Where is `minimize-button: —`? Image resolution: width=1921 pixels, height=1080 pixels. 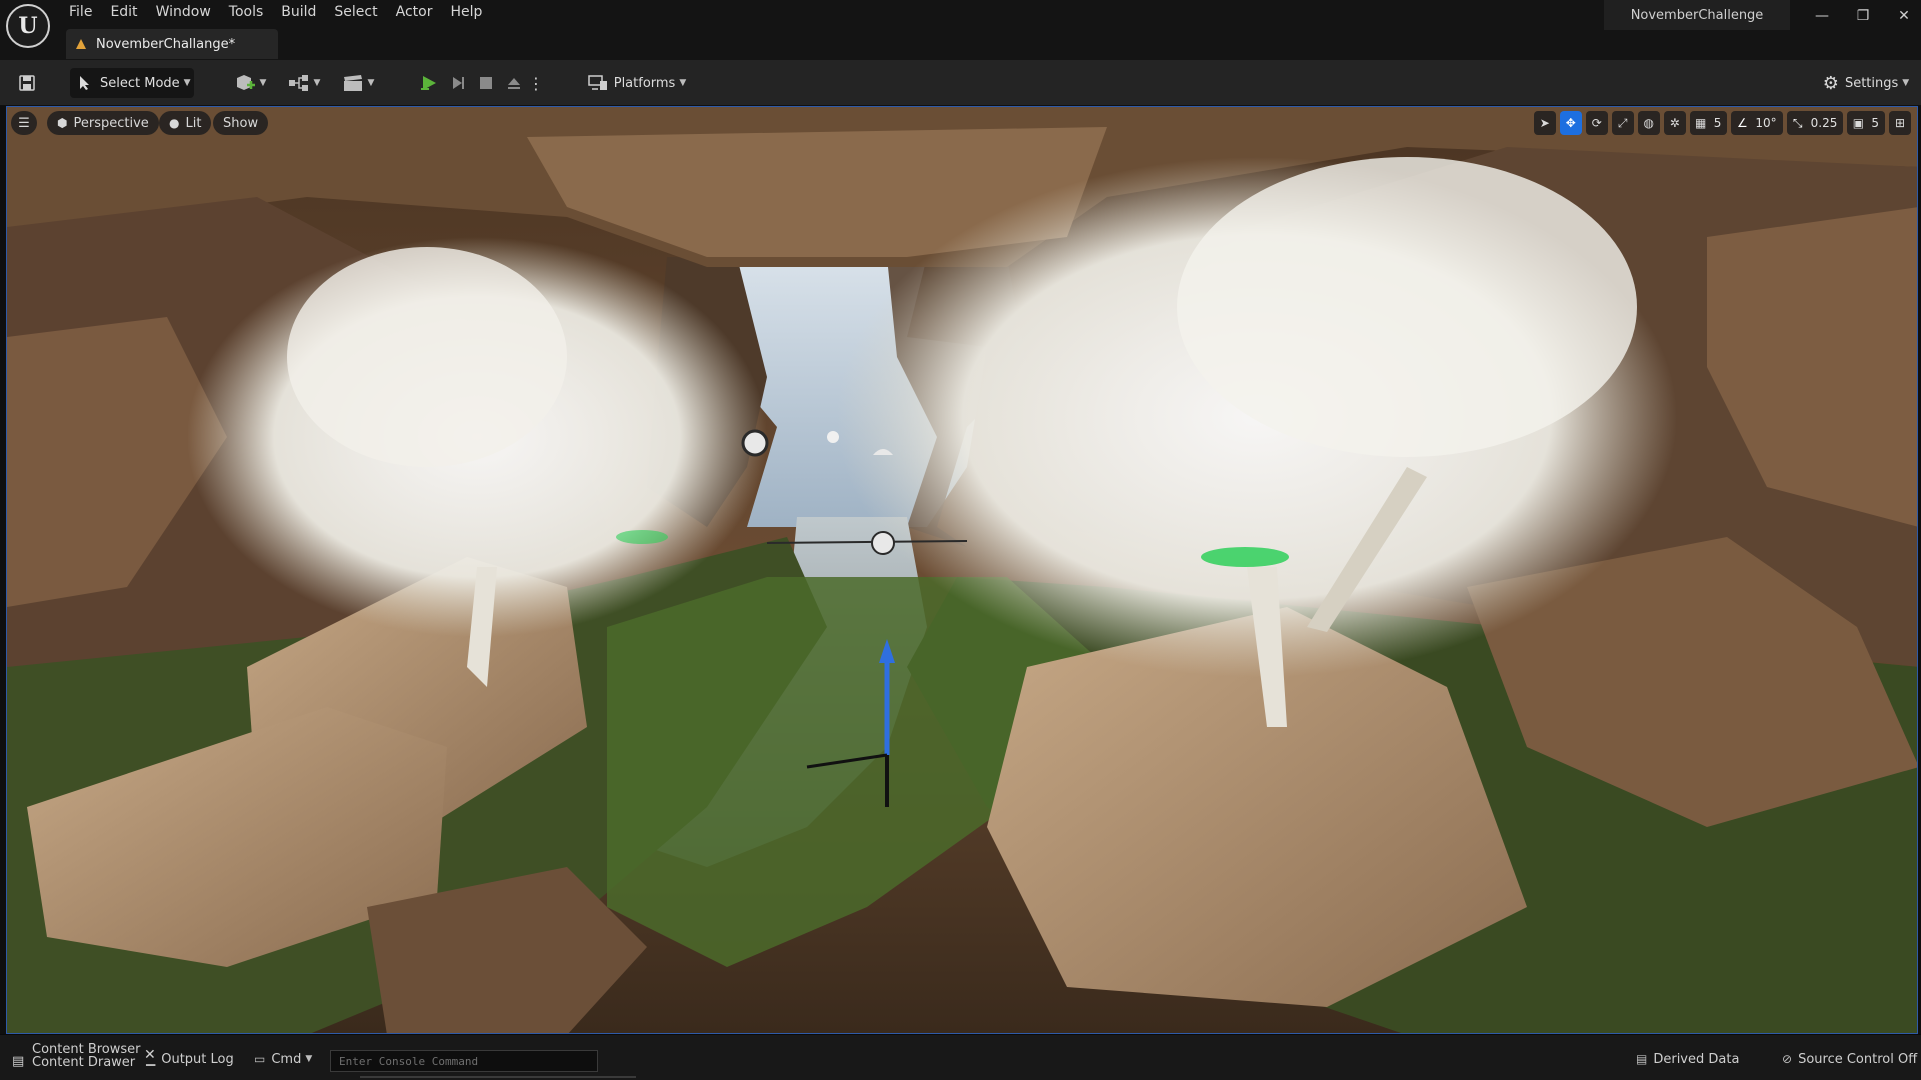 minimize-button: — is located at coordinates (1822, 16).